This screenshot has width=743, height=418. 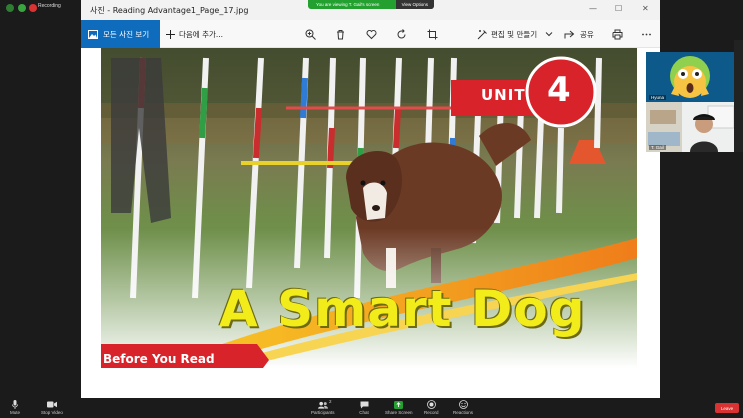 I want to click on before-you-read-label: Before You Read, so click(x=159, y=359).